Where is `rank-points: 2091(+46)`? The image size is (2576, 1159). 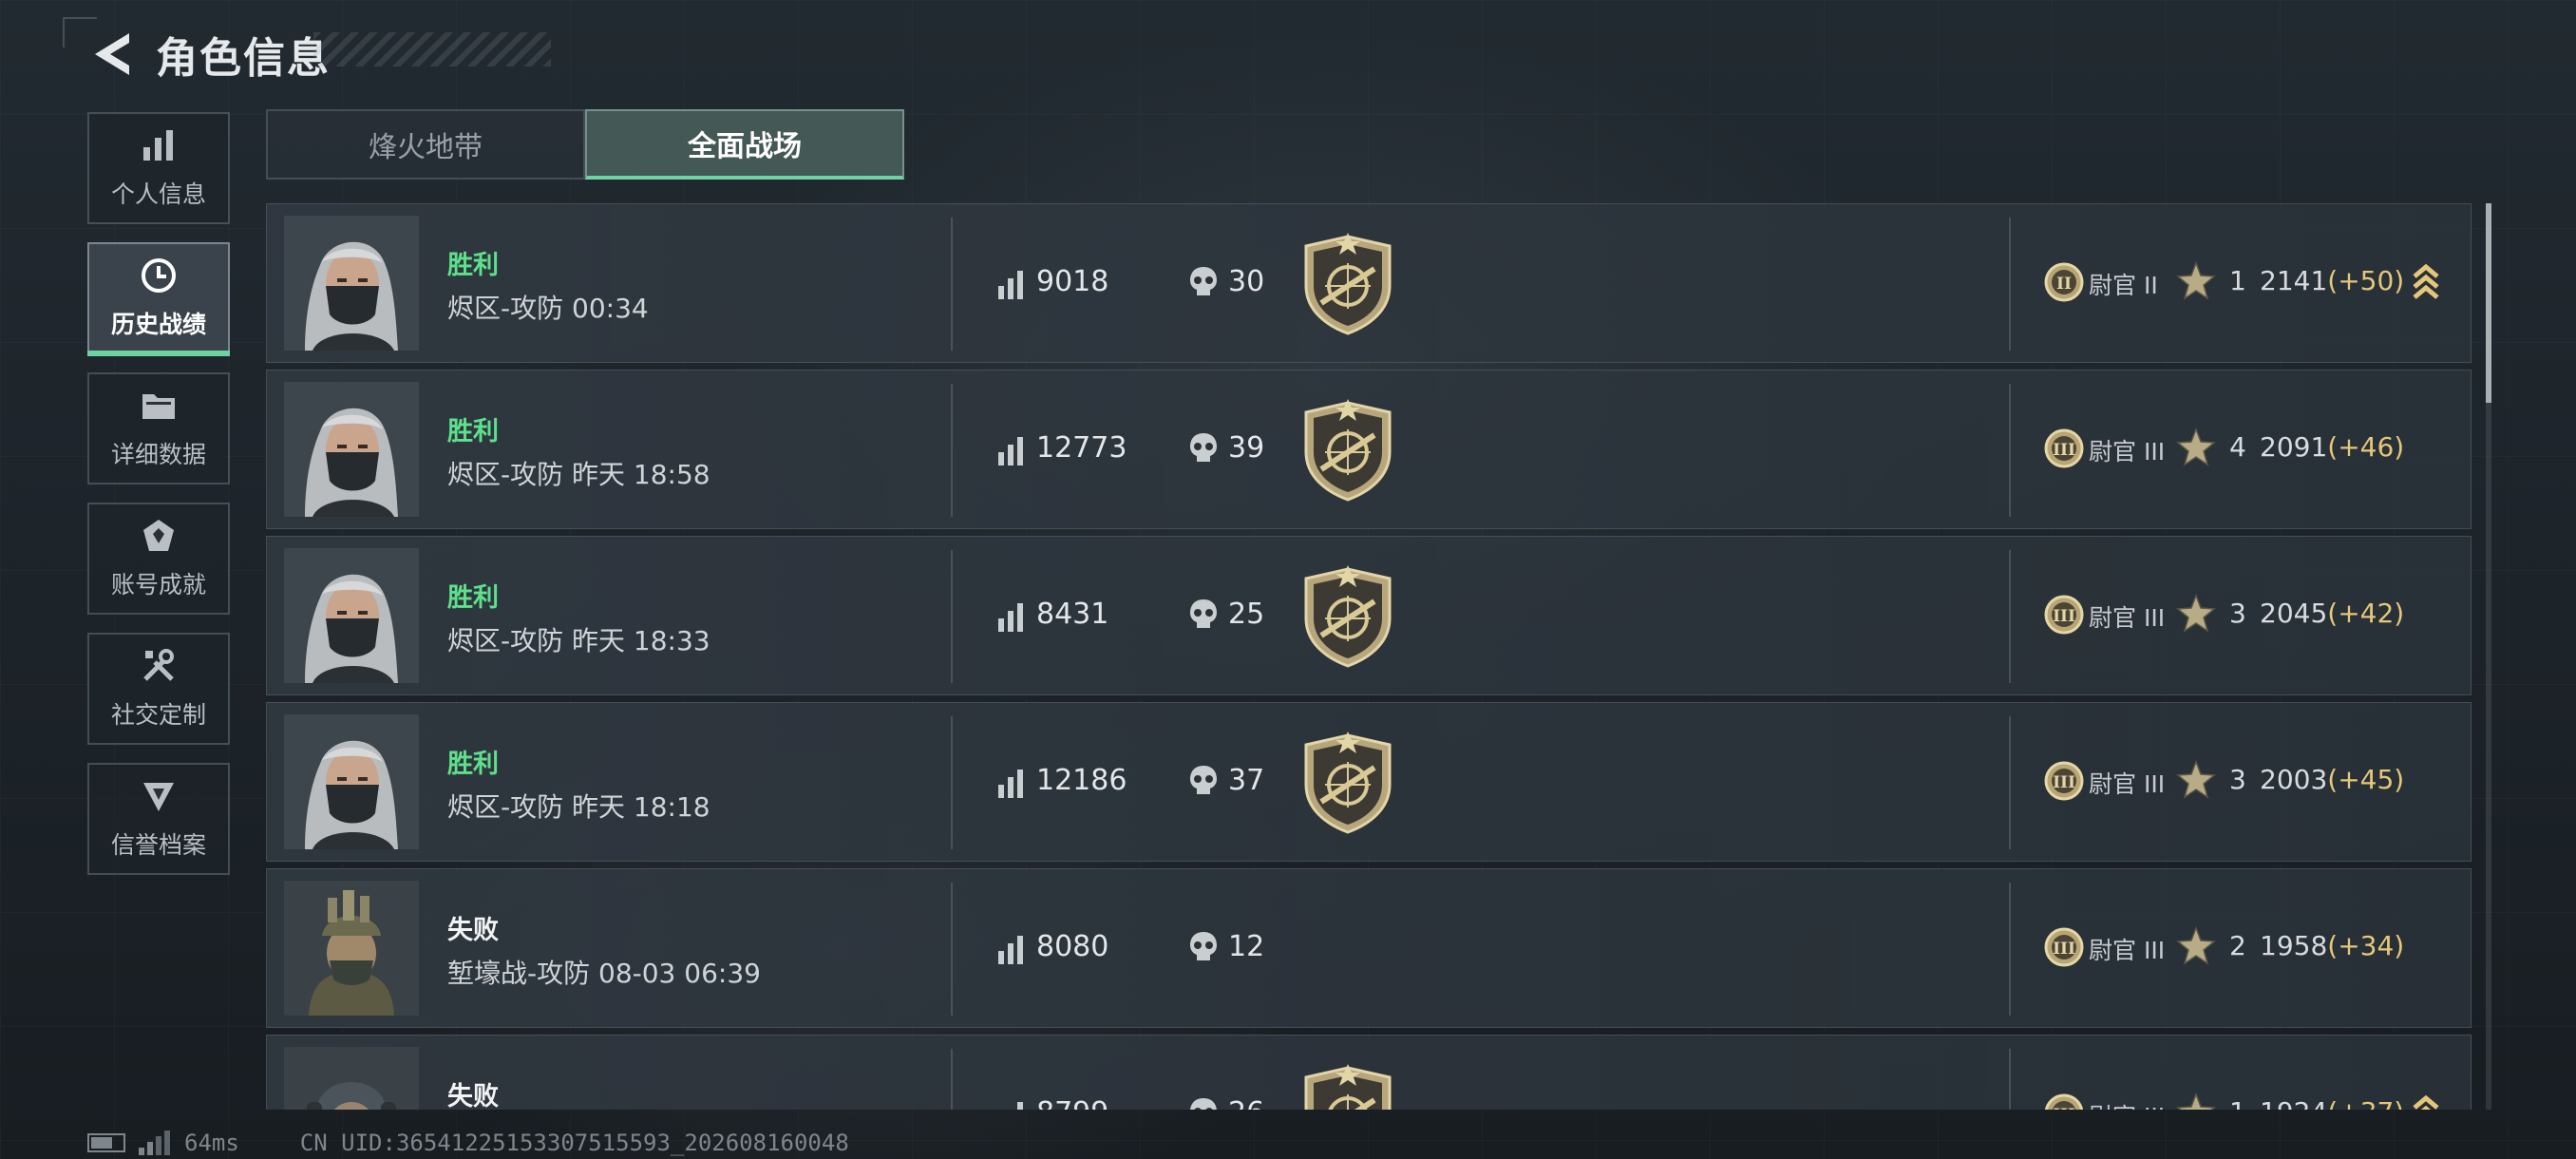 rank-points: 2091(+46) is located at coordinates (2332, 447).